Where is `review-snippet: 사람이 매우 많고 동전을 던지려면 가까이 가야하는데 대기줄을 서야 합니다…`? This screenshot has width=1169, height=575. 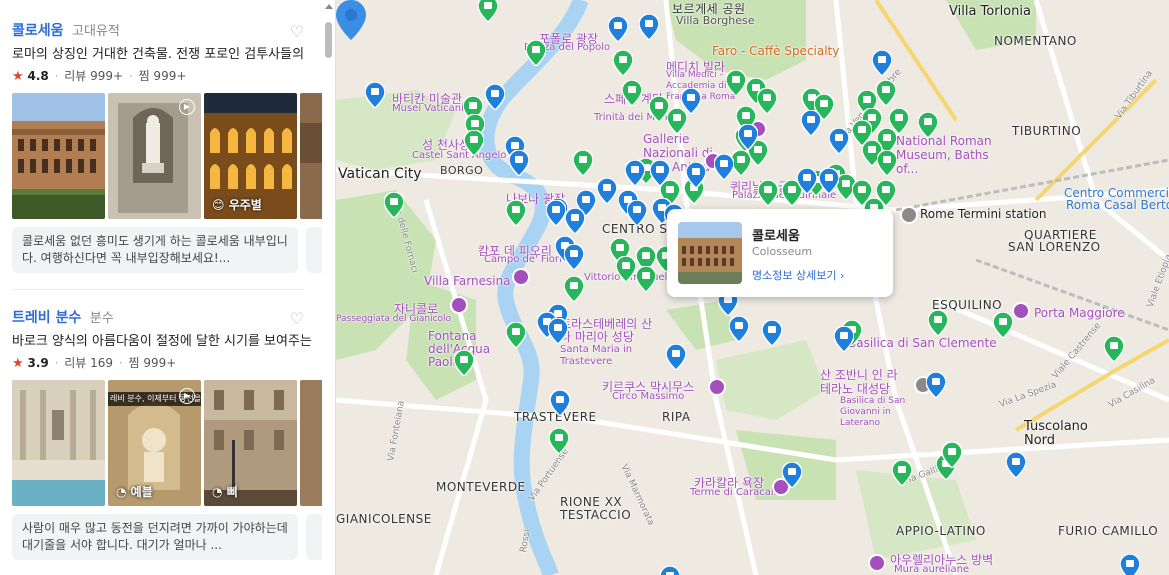
review-snippet: 사람이 매우 많고 동전을 던지려면 가까이 가야하는데 대기줄을 서야 합니다… is located at coordinates (155, 537).